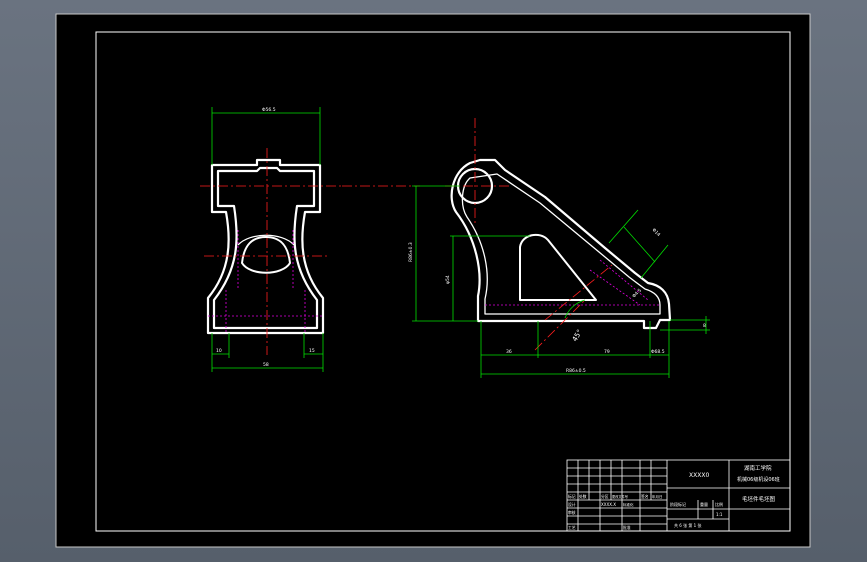  What do you see at coordinates (572, 504) in the screenshot?
I see `title-design-label: 设计` at bounding box center [572, 504].